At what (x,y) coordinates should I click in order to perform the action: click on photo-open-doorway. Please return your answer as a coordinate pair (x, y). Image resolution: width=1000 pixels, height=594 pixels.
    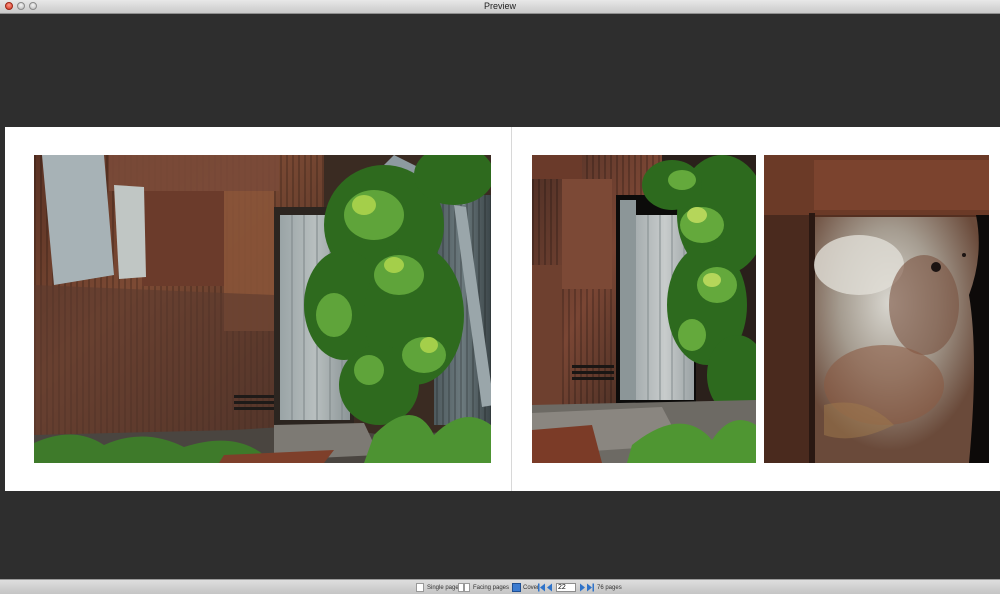
    Looking at the image, I should click on (644, 309).